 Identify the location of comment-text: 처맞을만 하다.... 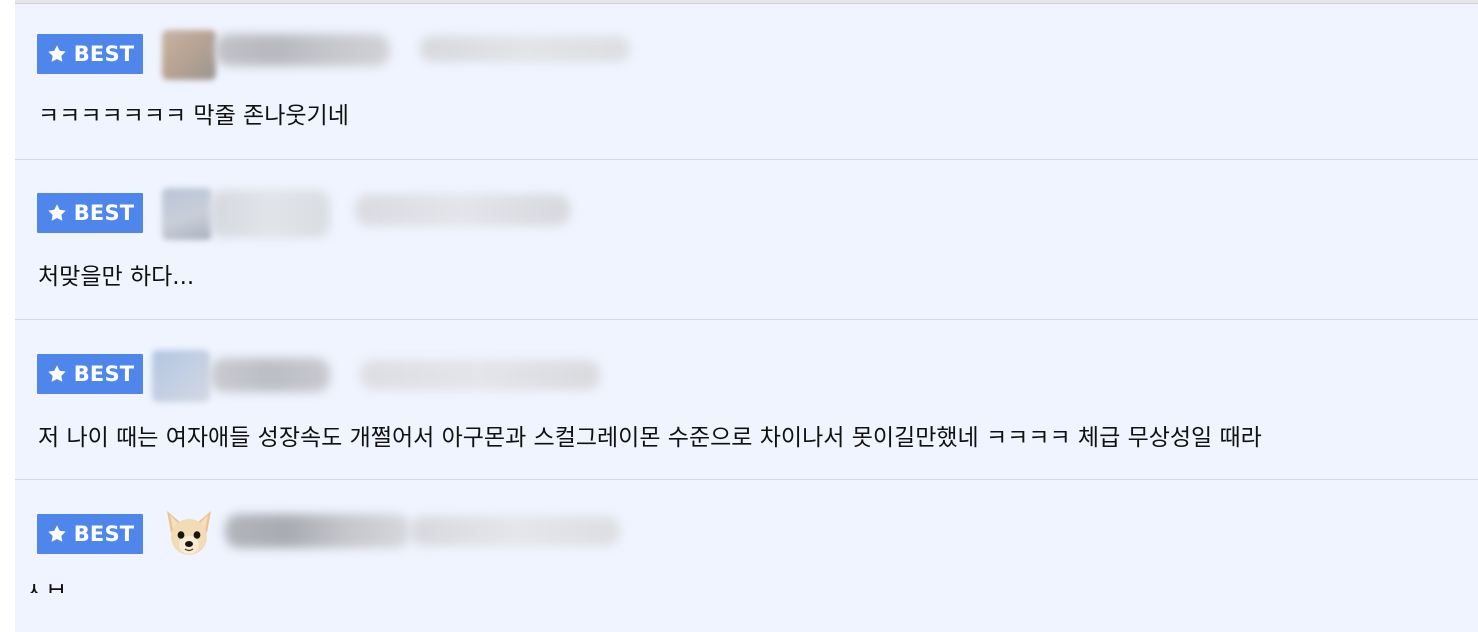
(116, 277).